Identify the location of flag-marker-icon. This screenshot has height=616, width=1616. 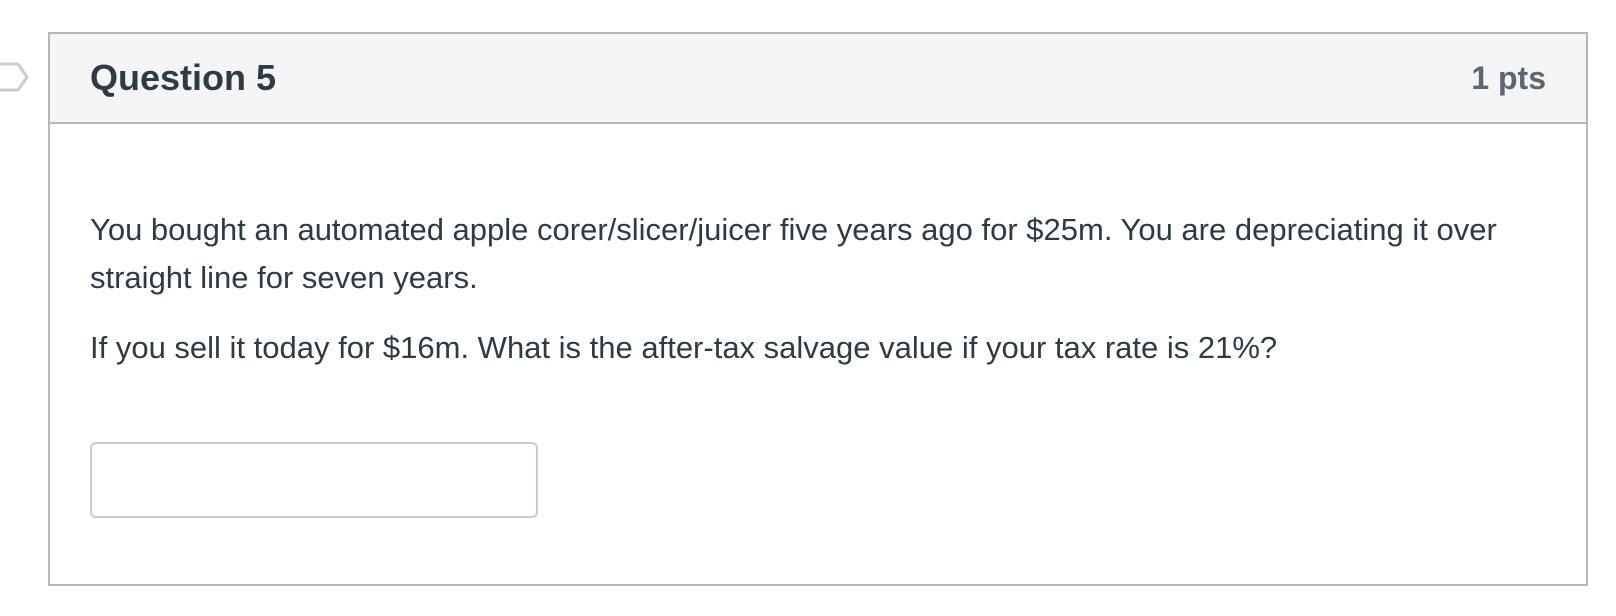
(14, 77).